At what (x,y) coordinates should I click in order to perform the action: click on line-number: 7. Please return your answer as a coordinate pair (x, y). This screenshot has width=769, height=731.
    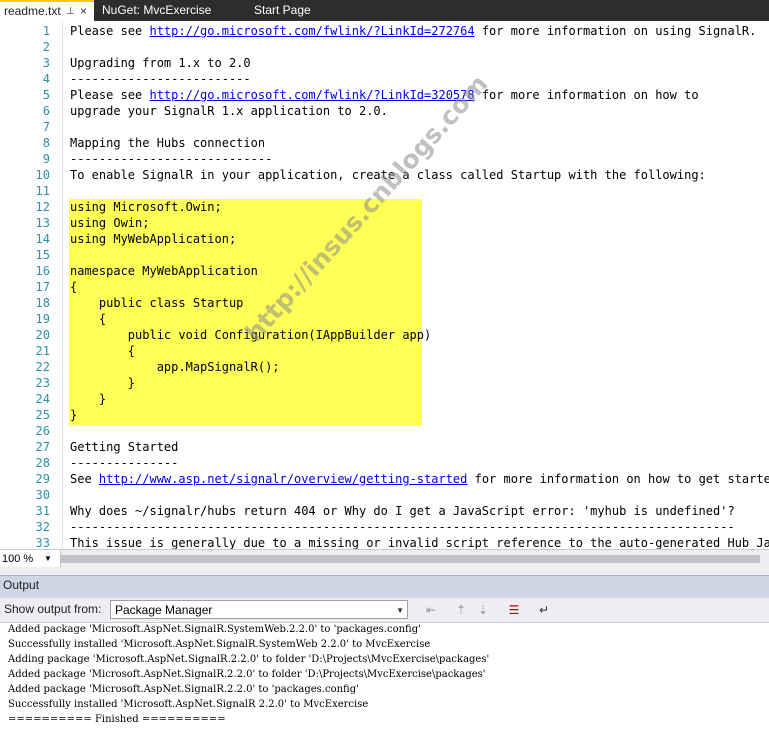
    Looking at the image, I should click on (46, 127).